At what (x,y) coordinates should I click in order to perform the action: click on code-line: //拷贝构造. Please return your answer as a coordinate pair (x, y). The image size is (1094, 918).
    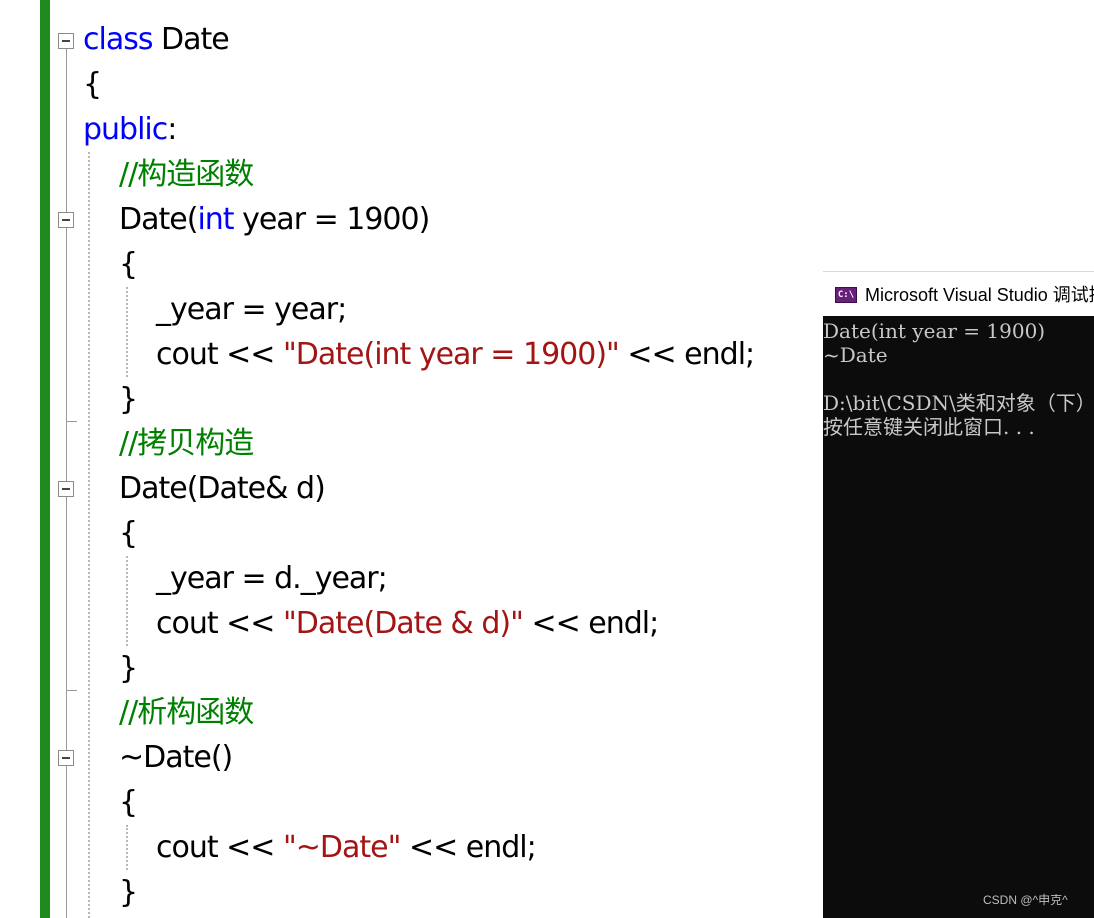
    Looking at the image, I should click on (186, 443).